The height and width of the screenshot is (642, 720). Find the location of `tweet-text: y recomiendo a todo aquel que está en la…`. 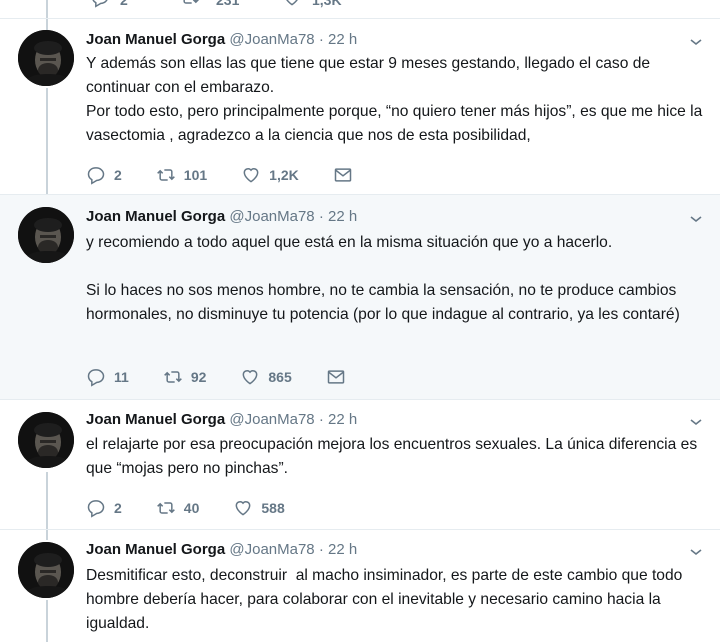

tweet-text: y recomiendo a todo aquel que está en la… is located at coordinates (383, 278).